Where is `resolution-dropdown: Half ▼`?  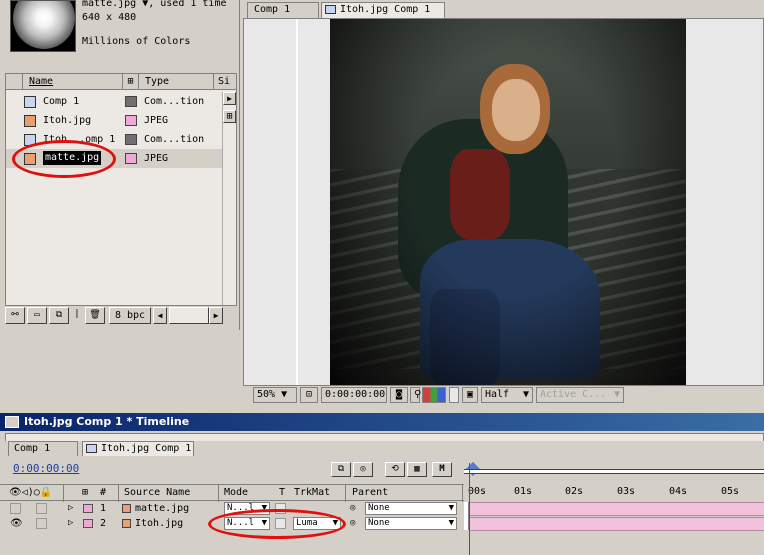 resolution-dropdown: Half ▼ is located at coordinates (507, 395).